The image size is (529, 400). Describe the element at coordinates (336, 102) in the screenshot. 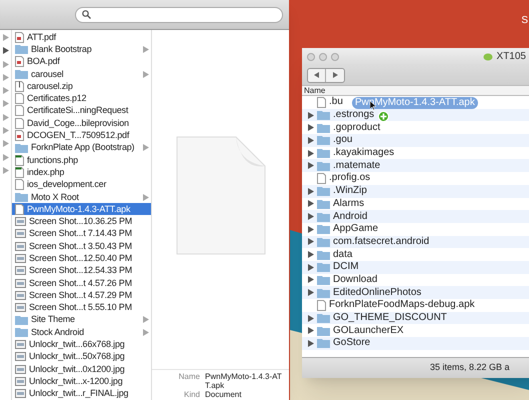

I see `device-file-name: .bu` at that location.